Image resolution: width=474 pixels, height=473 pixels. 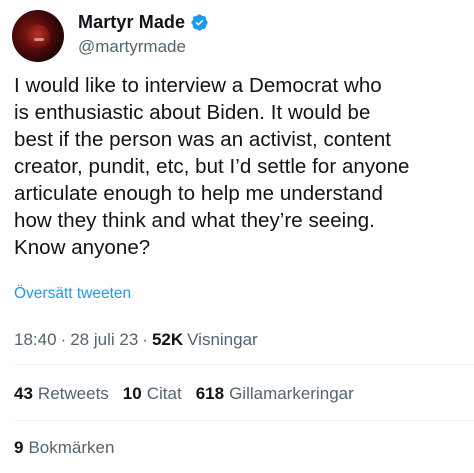 What do you see at coordinates (23, 393) in the screenshot?
I see `retweets-count: 43` at bounding box center [23, 393].